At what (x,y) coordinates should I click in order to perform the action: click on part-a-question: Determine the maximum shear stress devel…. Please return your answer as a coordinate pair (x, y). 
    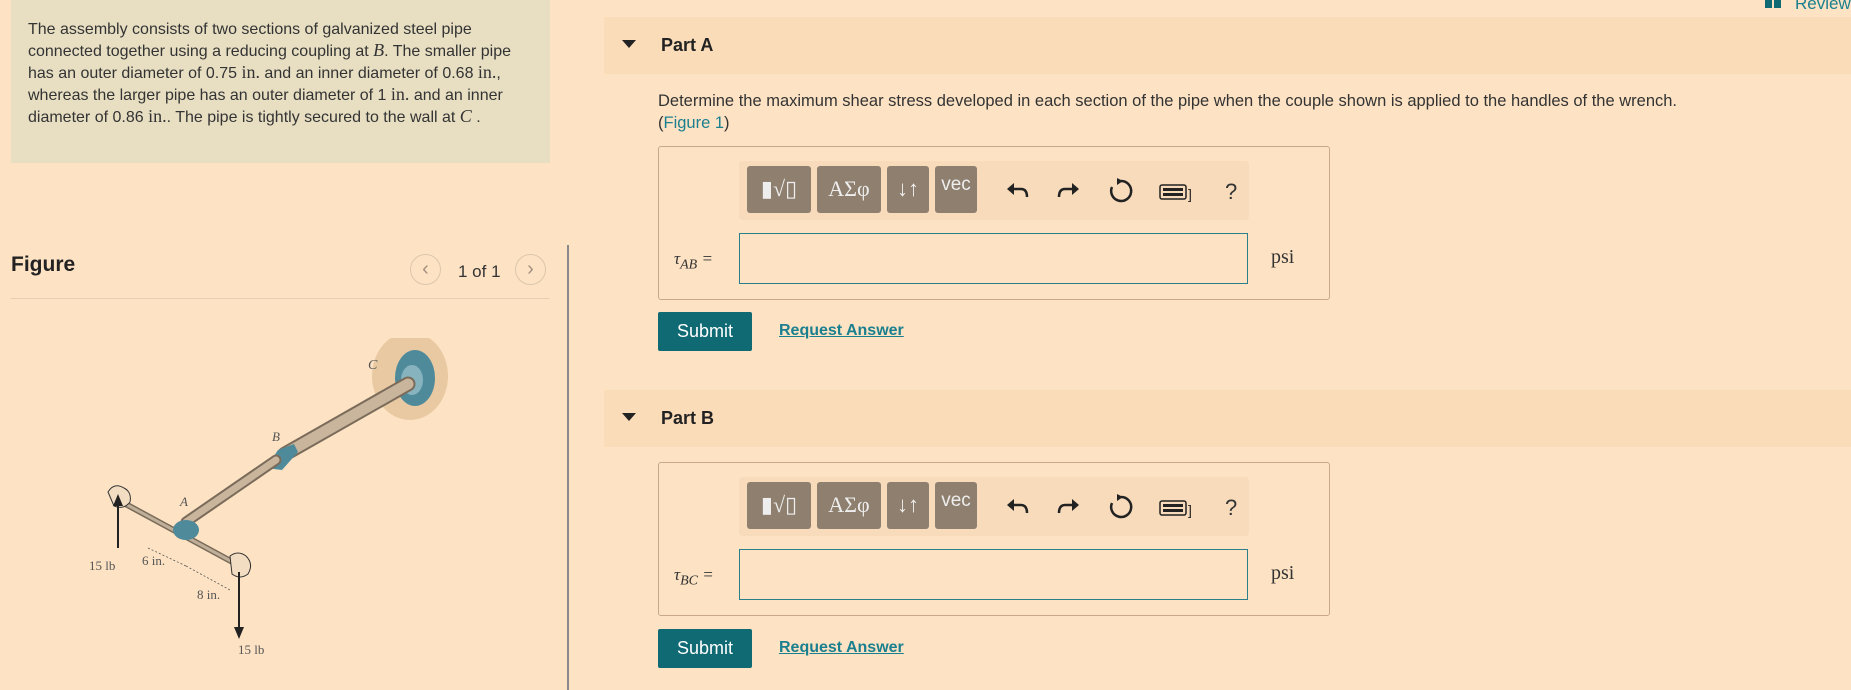
    Looking at the image, I should click on (1167, 112).